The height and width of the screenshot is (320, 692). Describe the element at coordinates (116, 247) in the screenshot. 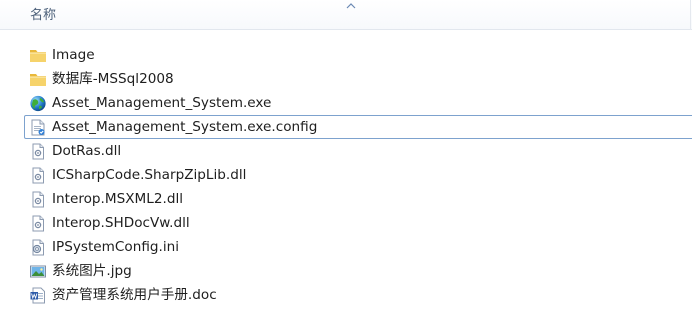

I see `file-name: IPSystemConfig.ini` at that location.